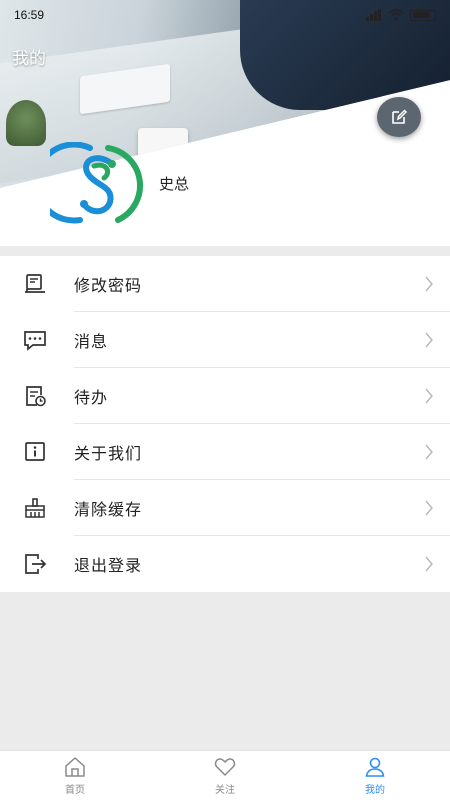 This screenshot has height=800, width=450. What do you see at coordinates (108, 565) in the screenshot?
I see `menu-label: 退出登录` at bounding box center [108, 565].